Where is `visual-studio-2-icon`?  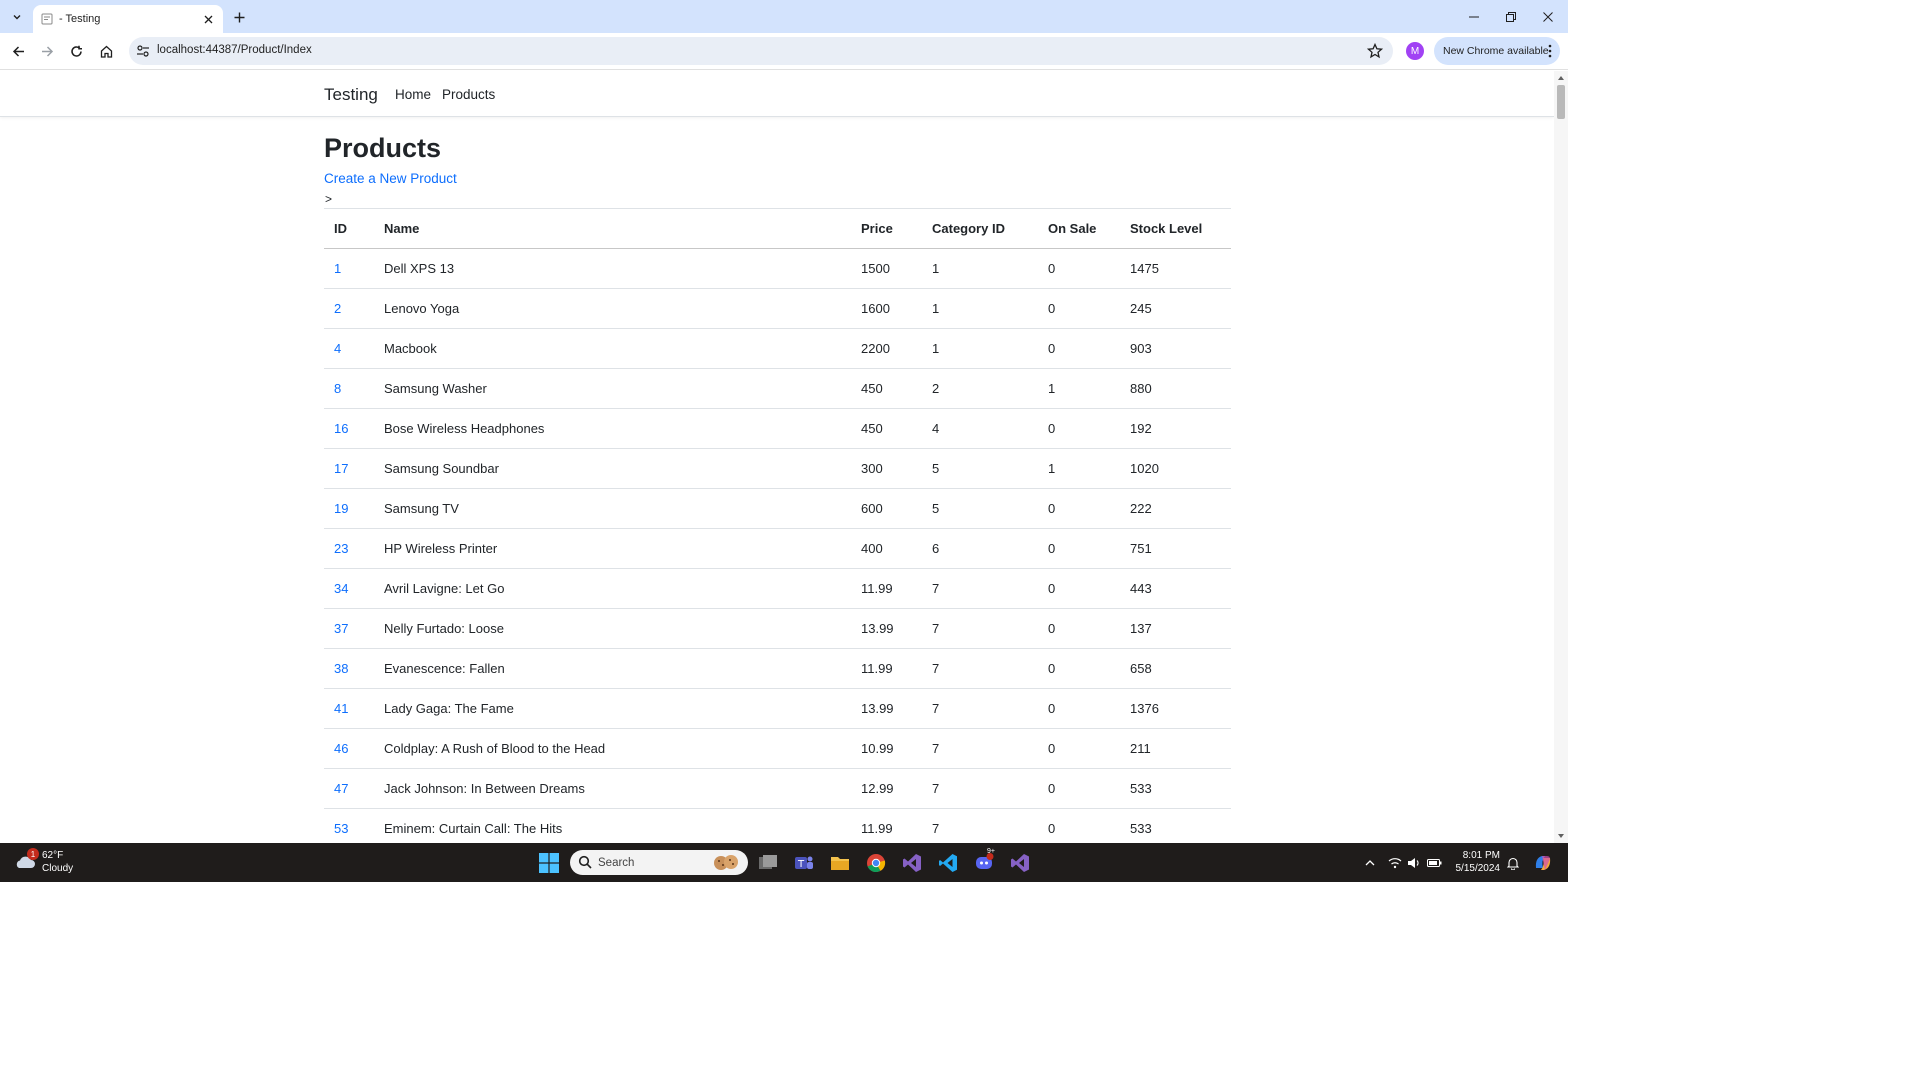
visual-studio-2-icon is located at coordinates (1020, 863).